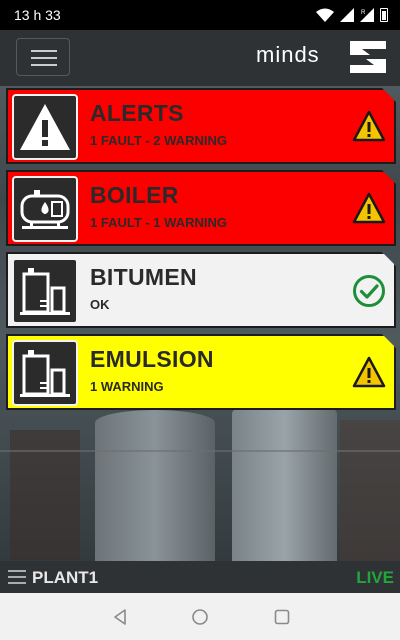  I want to click on wifi-icon, so click(325, 15).